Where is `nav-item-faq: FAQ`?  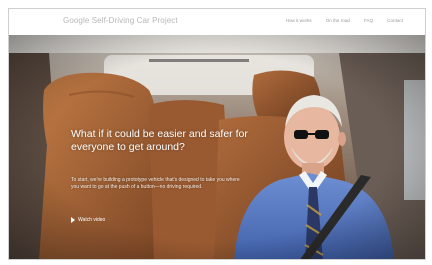 nav-item-faq: FAQ is located at coordinates (368, 20).